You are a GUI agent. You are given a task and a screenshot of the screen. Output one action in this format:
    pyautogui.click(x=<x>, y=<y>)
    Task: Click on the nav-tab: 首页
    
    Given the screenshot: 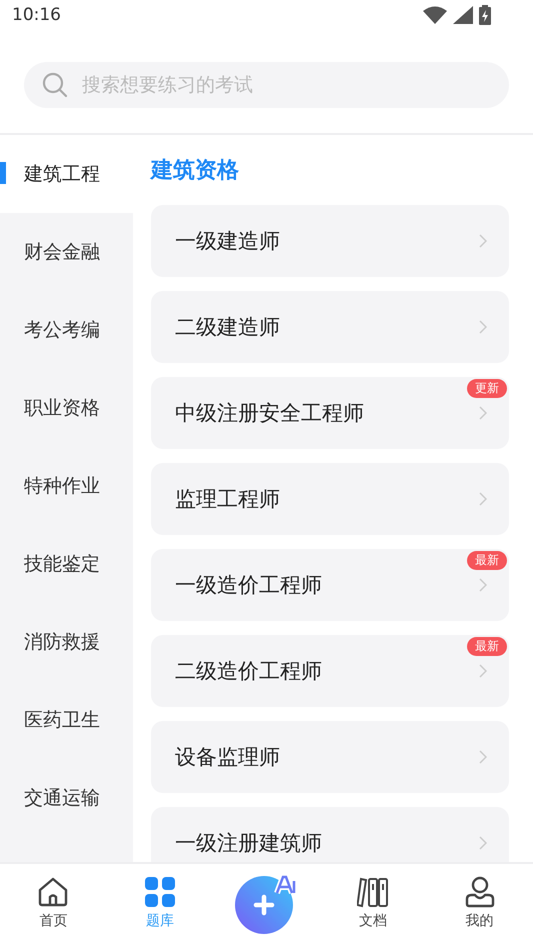 What is the action you would take?
    pyautogui.click(x=53, y=906)
    